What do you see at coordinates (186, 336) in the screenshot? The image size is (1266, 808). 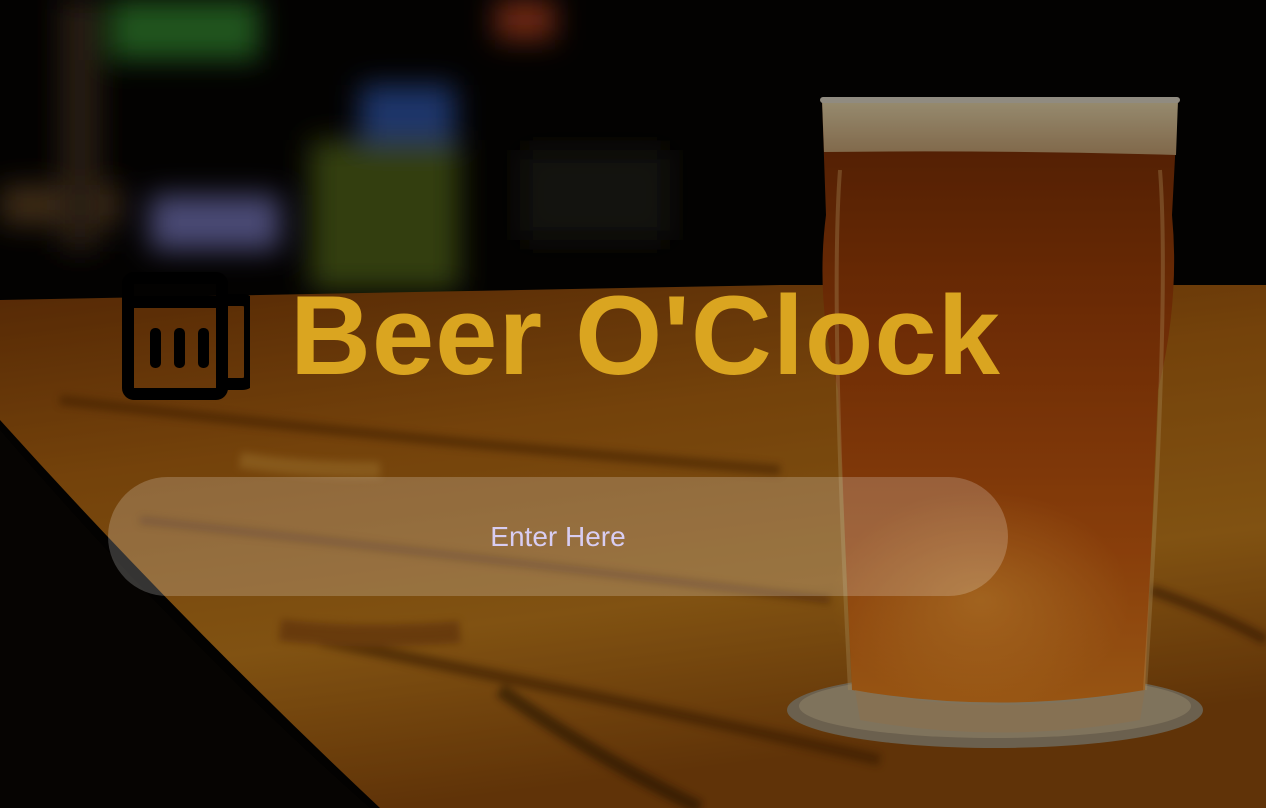 I see `beer-mug-icon` at bounding box center [186, 336].